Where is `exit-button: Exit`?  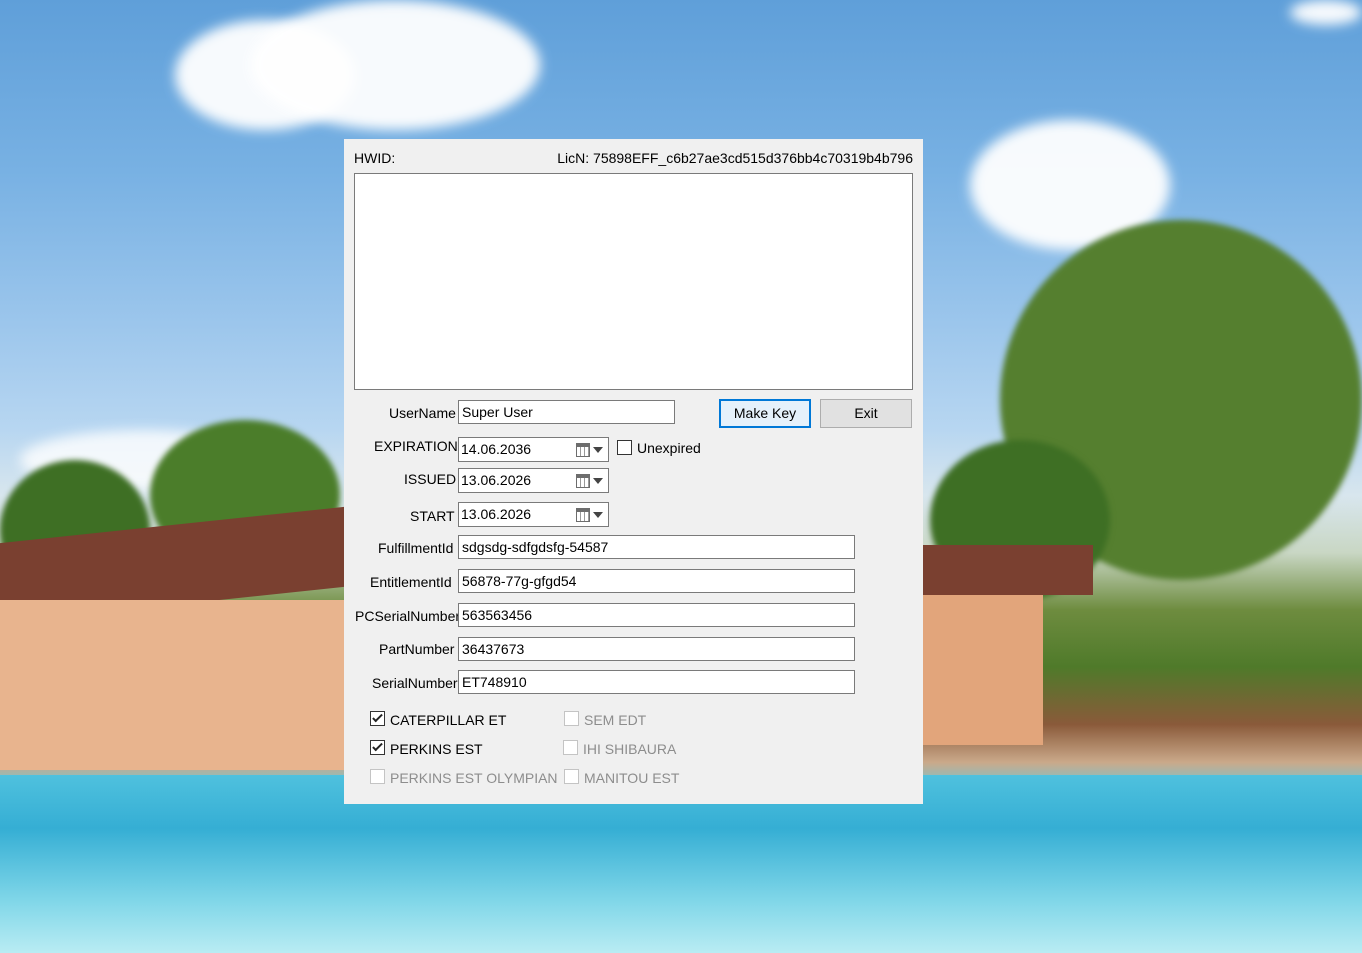
exit-button: Exit is located at coordinates (866, 413).